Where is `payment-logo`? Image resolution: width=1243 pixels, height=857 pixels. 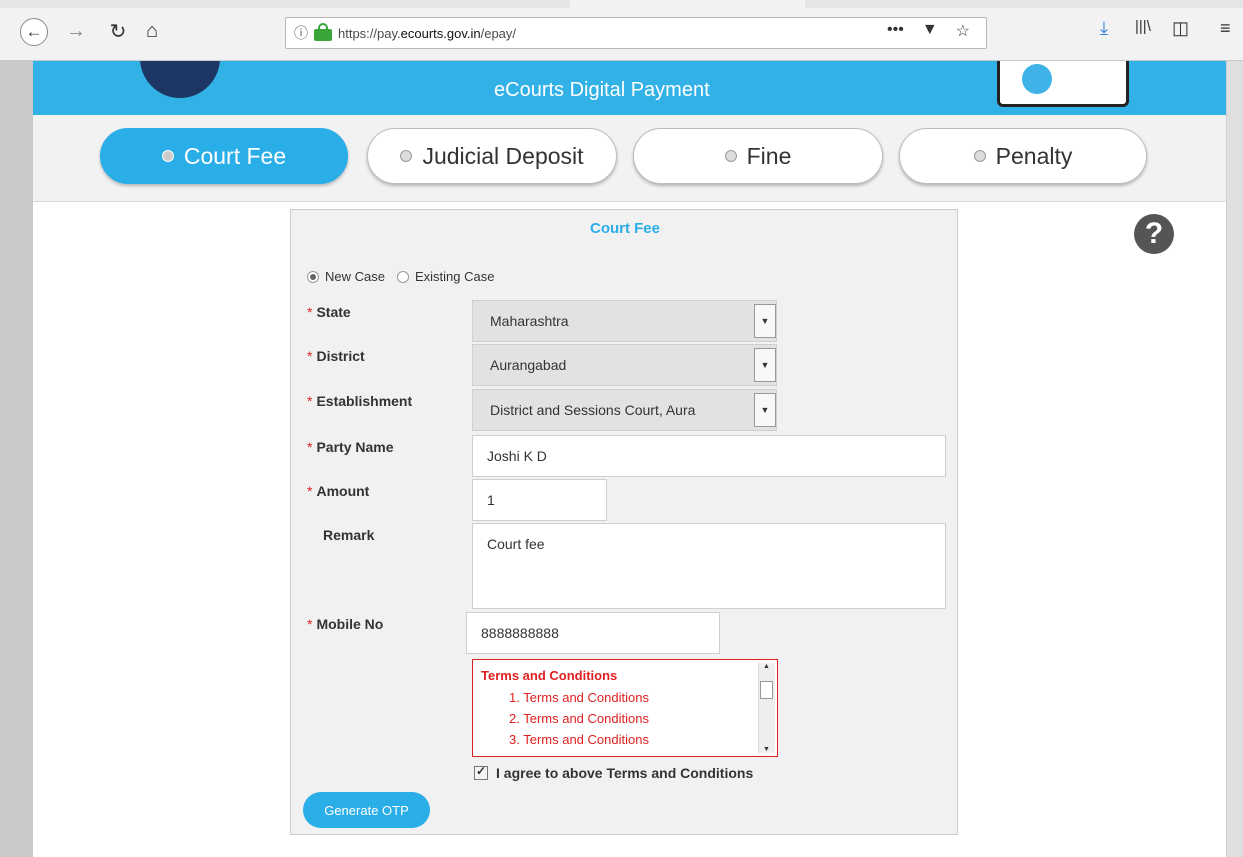
payment-logo is located at coordinates (1063, 84).